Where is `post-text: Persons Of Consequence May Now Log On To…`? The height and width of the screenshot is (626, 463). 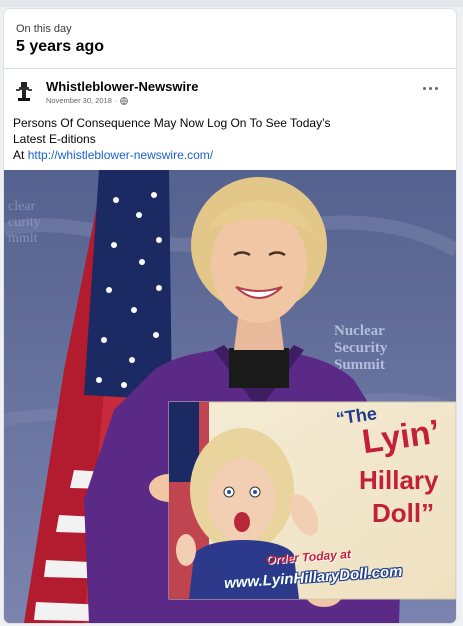
post-text: Persons Of Consequence May Now Log On To… is located at coordinates (228, 139).